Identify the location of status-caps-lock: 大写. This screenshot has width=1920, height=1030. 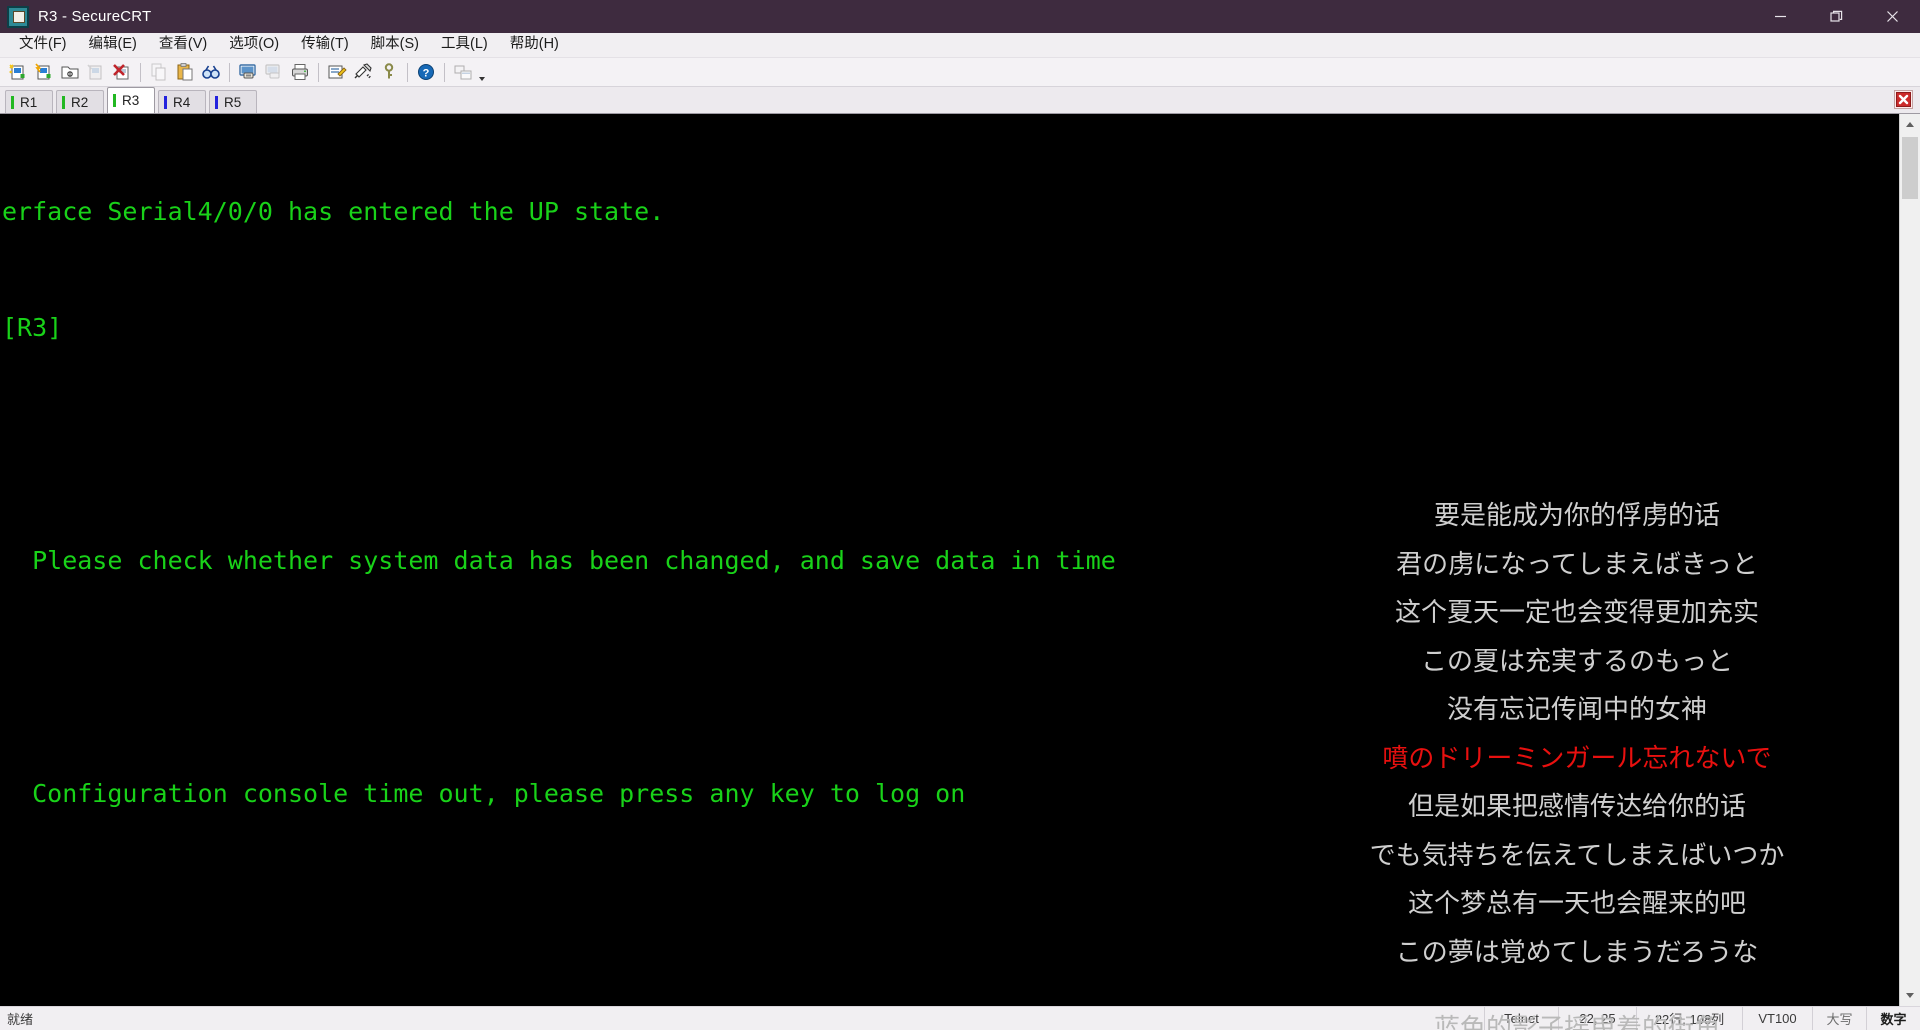
(1839, 1018).